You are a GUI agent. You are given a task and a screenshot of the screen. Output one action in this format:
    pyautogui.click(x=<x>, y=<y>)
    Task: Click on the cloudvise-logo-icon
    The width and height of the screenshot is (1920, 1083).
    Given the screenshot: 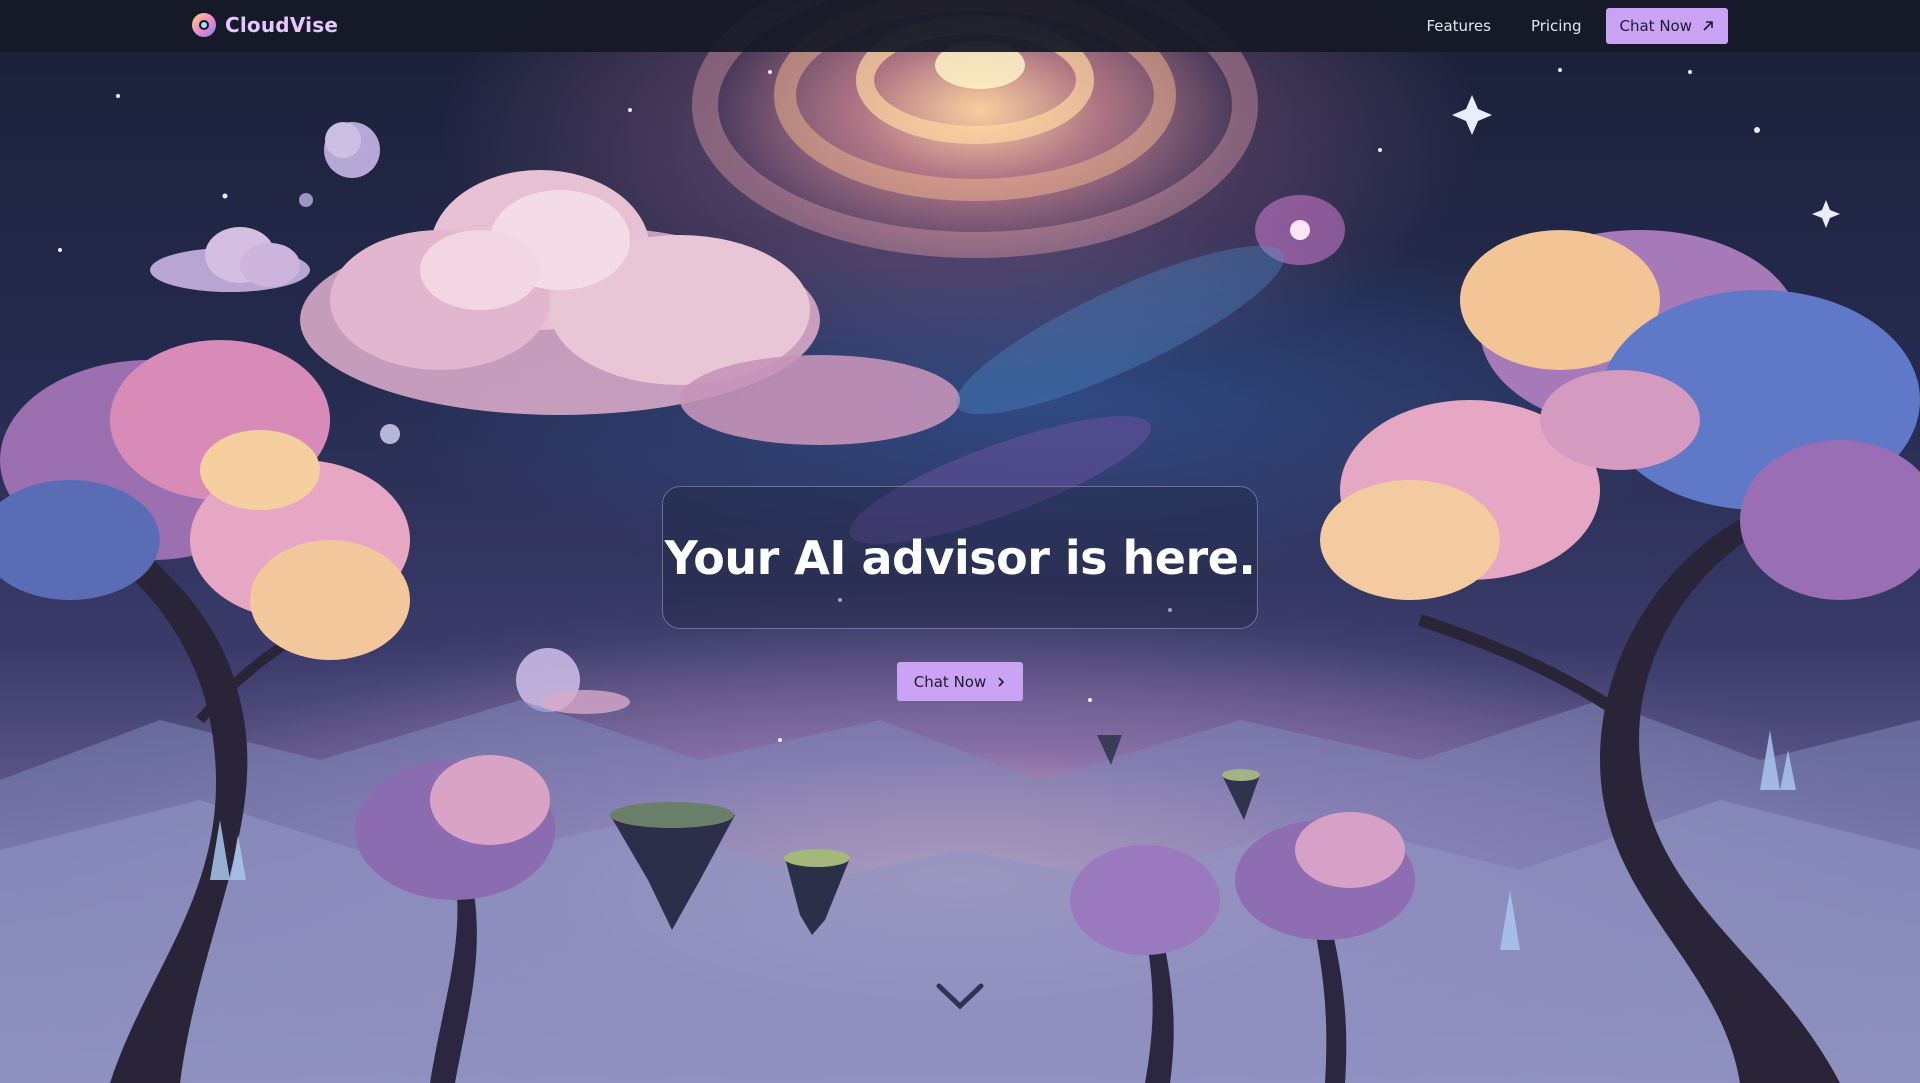 What is the action you would take?
    pyautogui.click(x=204, y=25)
    